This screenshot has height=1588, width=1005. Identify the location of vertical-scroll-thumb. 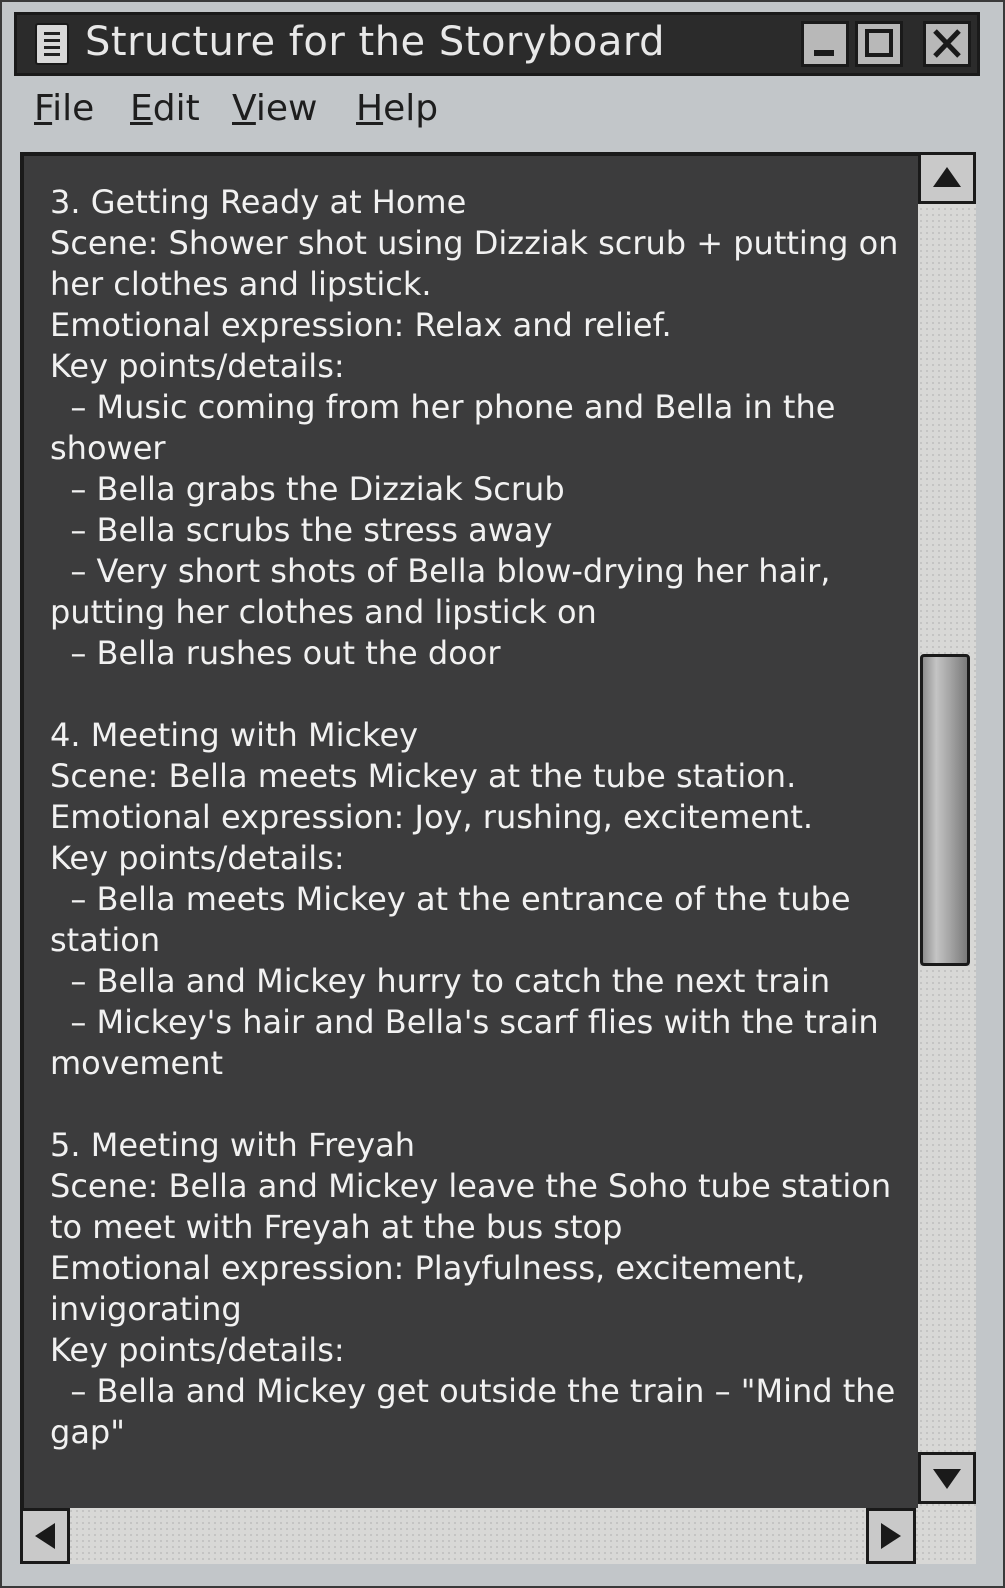
(945, 810).